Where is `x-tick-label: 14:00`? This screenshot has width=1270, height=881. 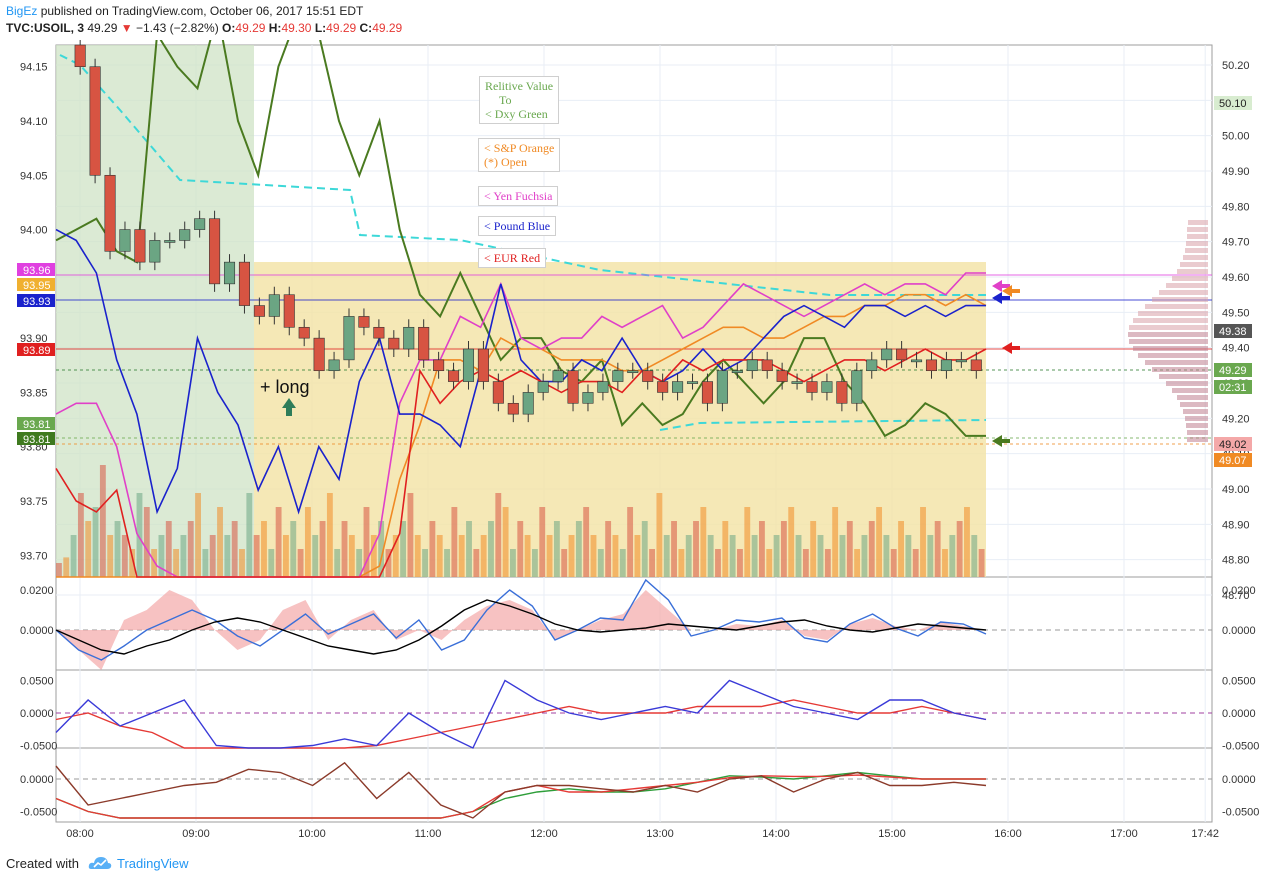
x-tick-label: 14:00 is located at coordinates (776, 834).